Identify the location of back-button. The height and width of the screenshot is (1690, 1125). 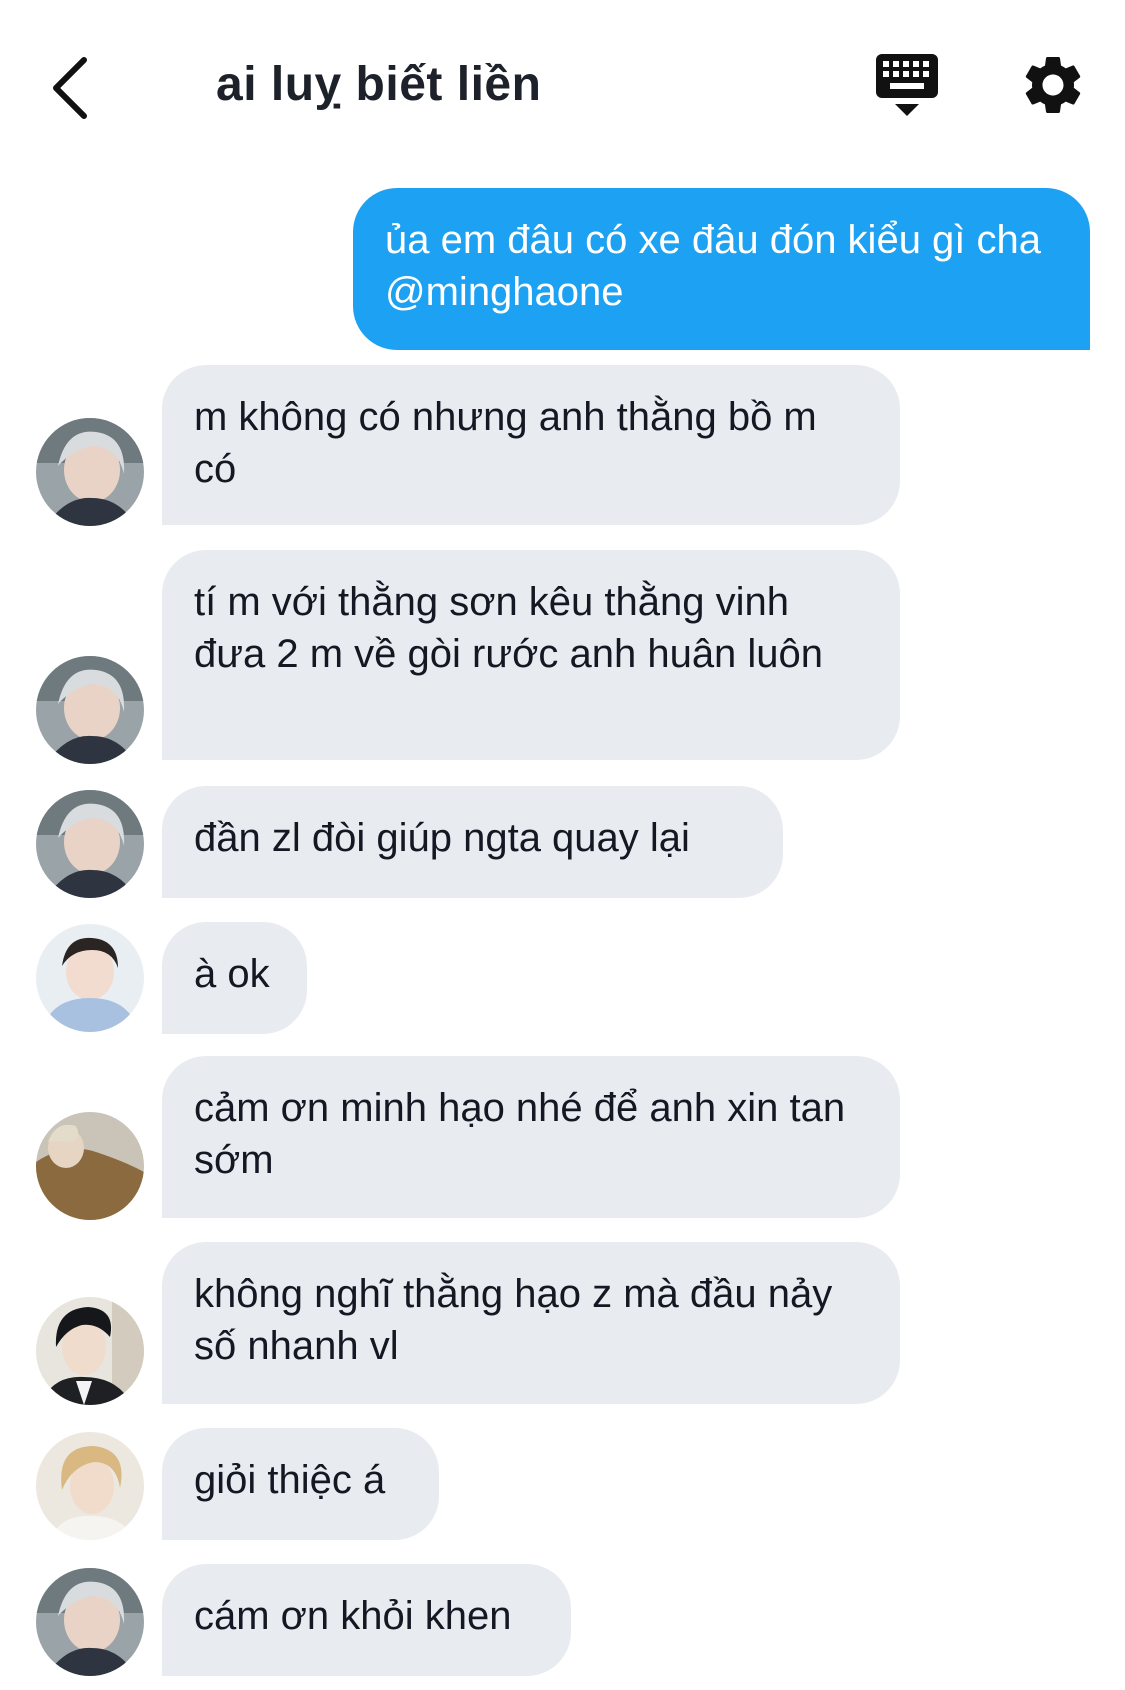
(70, 88).